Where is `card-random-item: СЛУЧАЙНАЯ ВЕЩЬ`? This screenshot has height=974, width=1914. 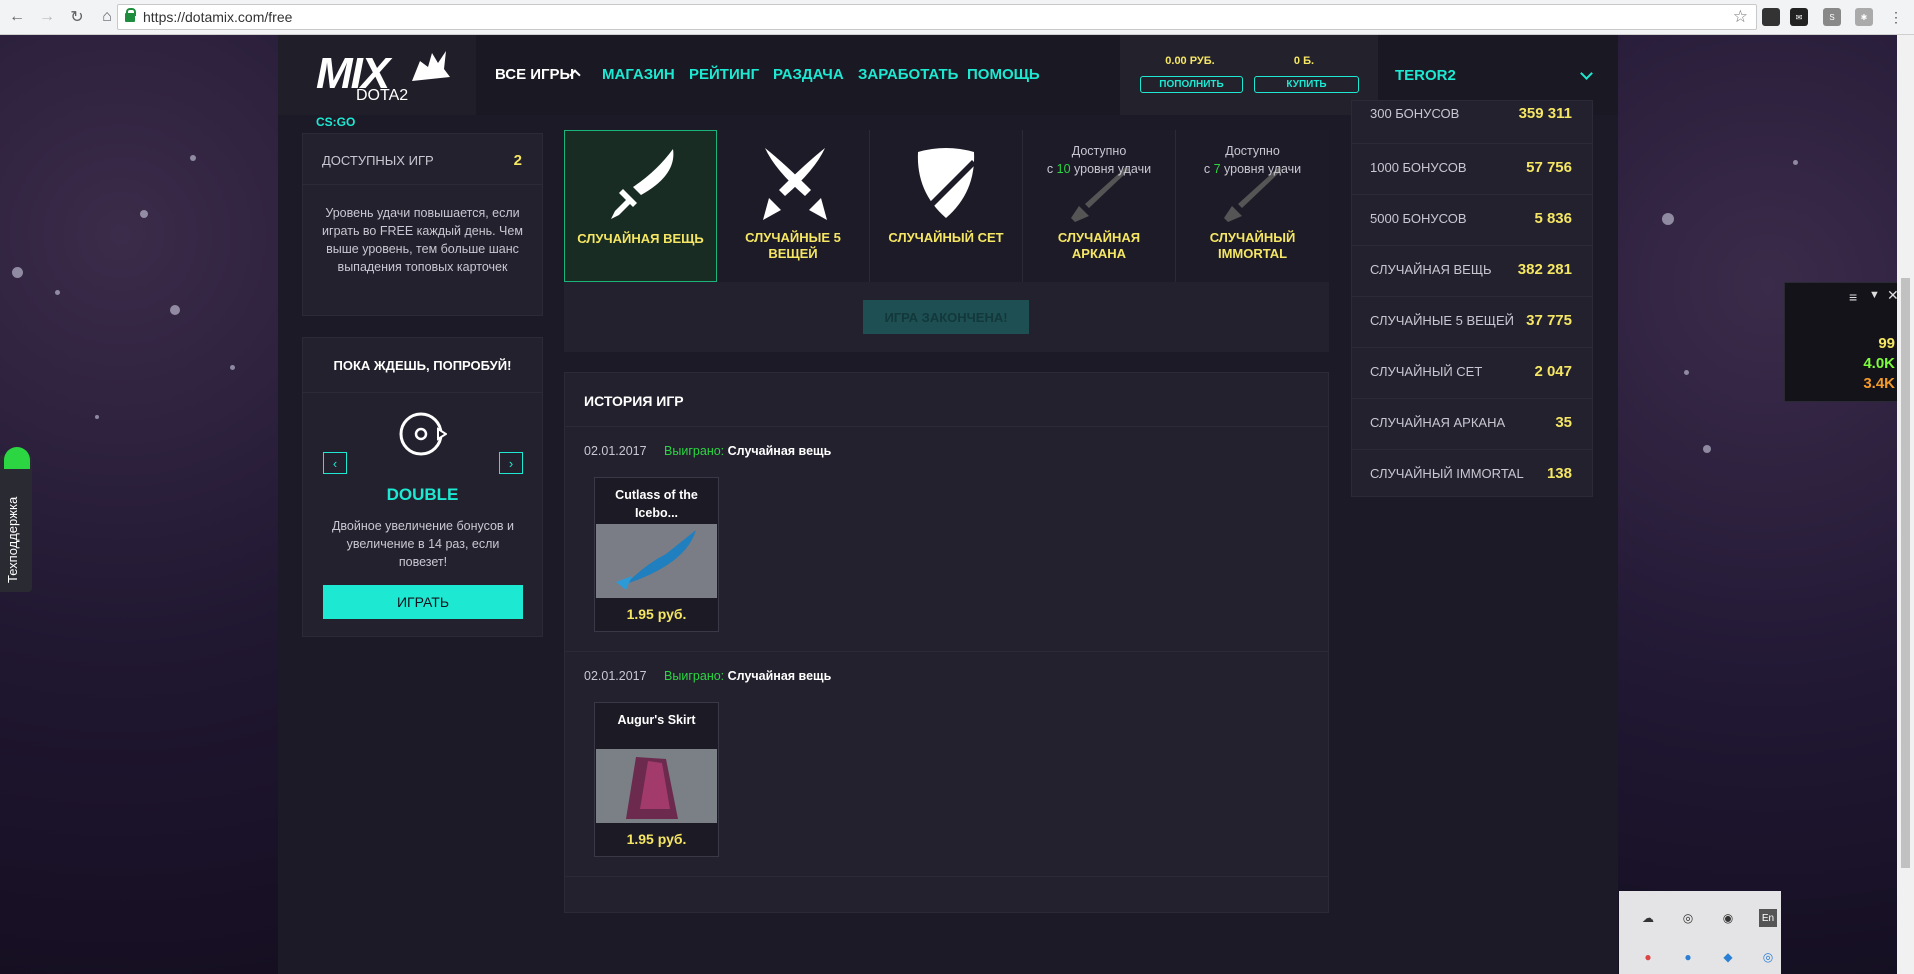 card-random-item: СЛУЧАЙНАЯ ВЕЩЬ is located at coordinates (640, 206).